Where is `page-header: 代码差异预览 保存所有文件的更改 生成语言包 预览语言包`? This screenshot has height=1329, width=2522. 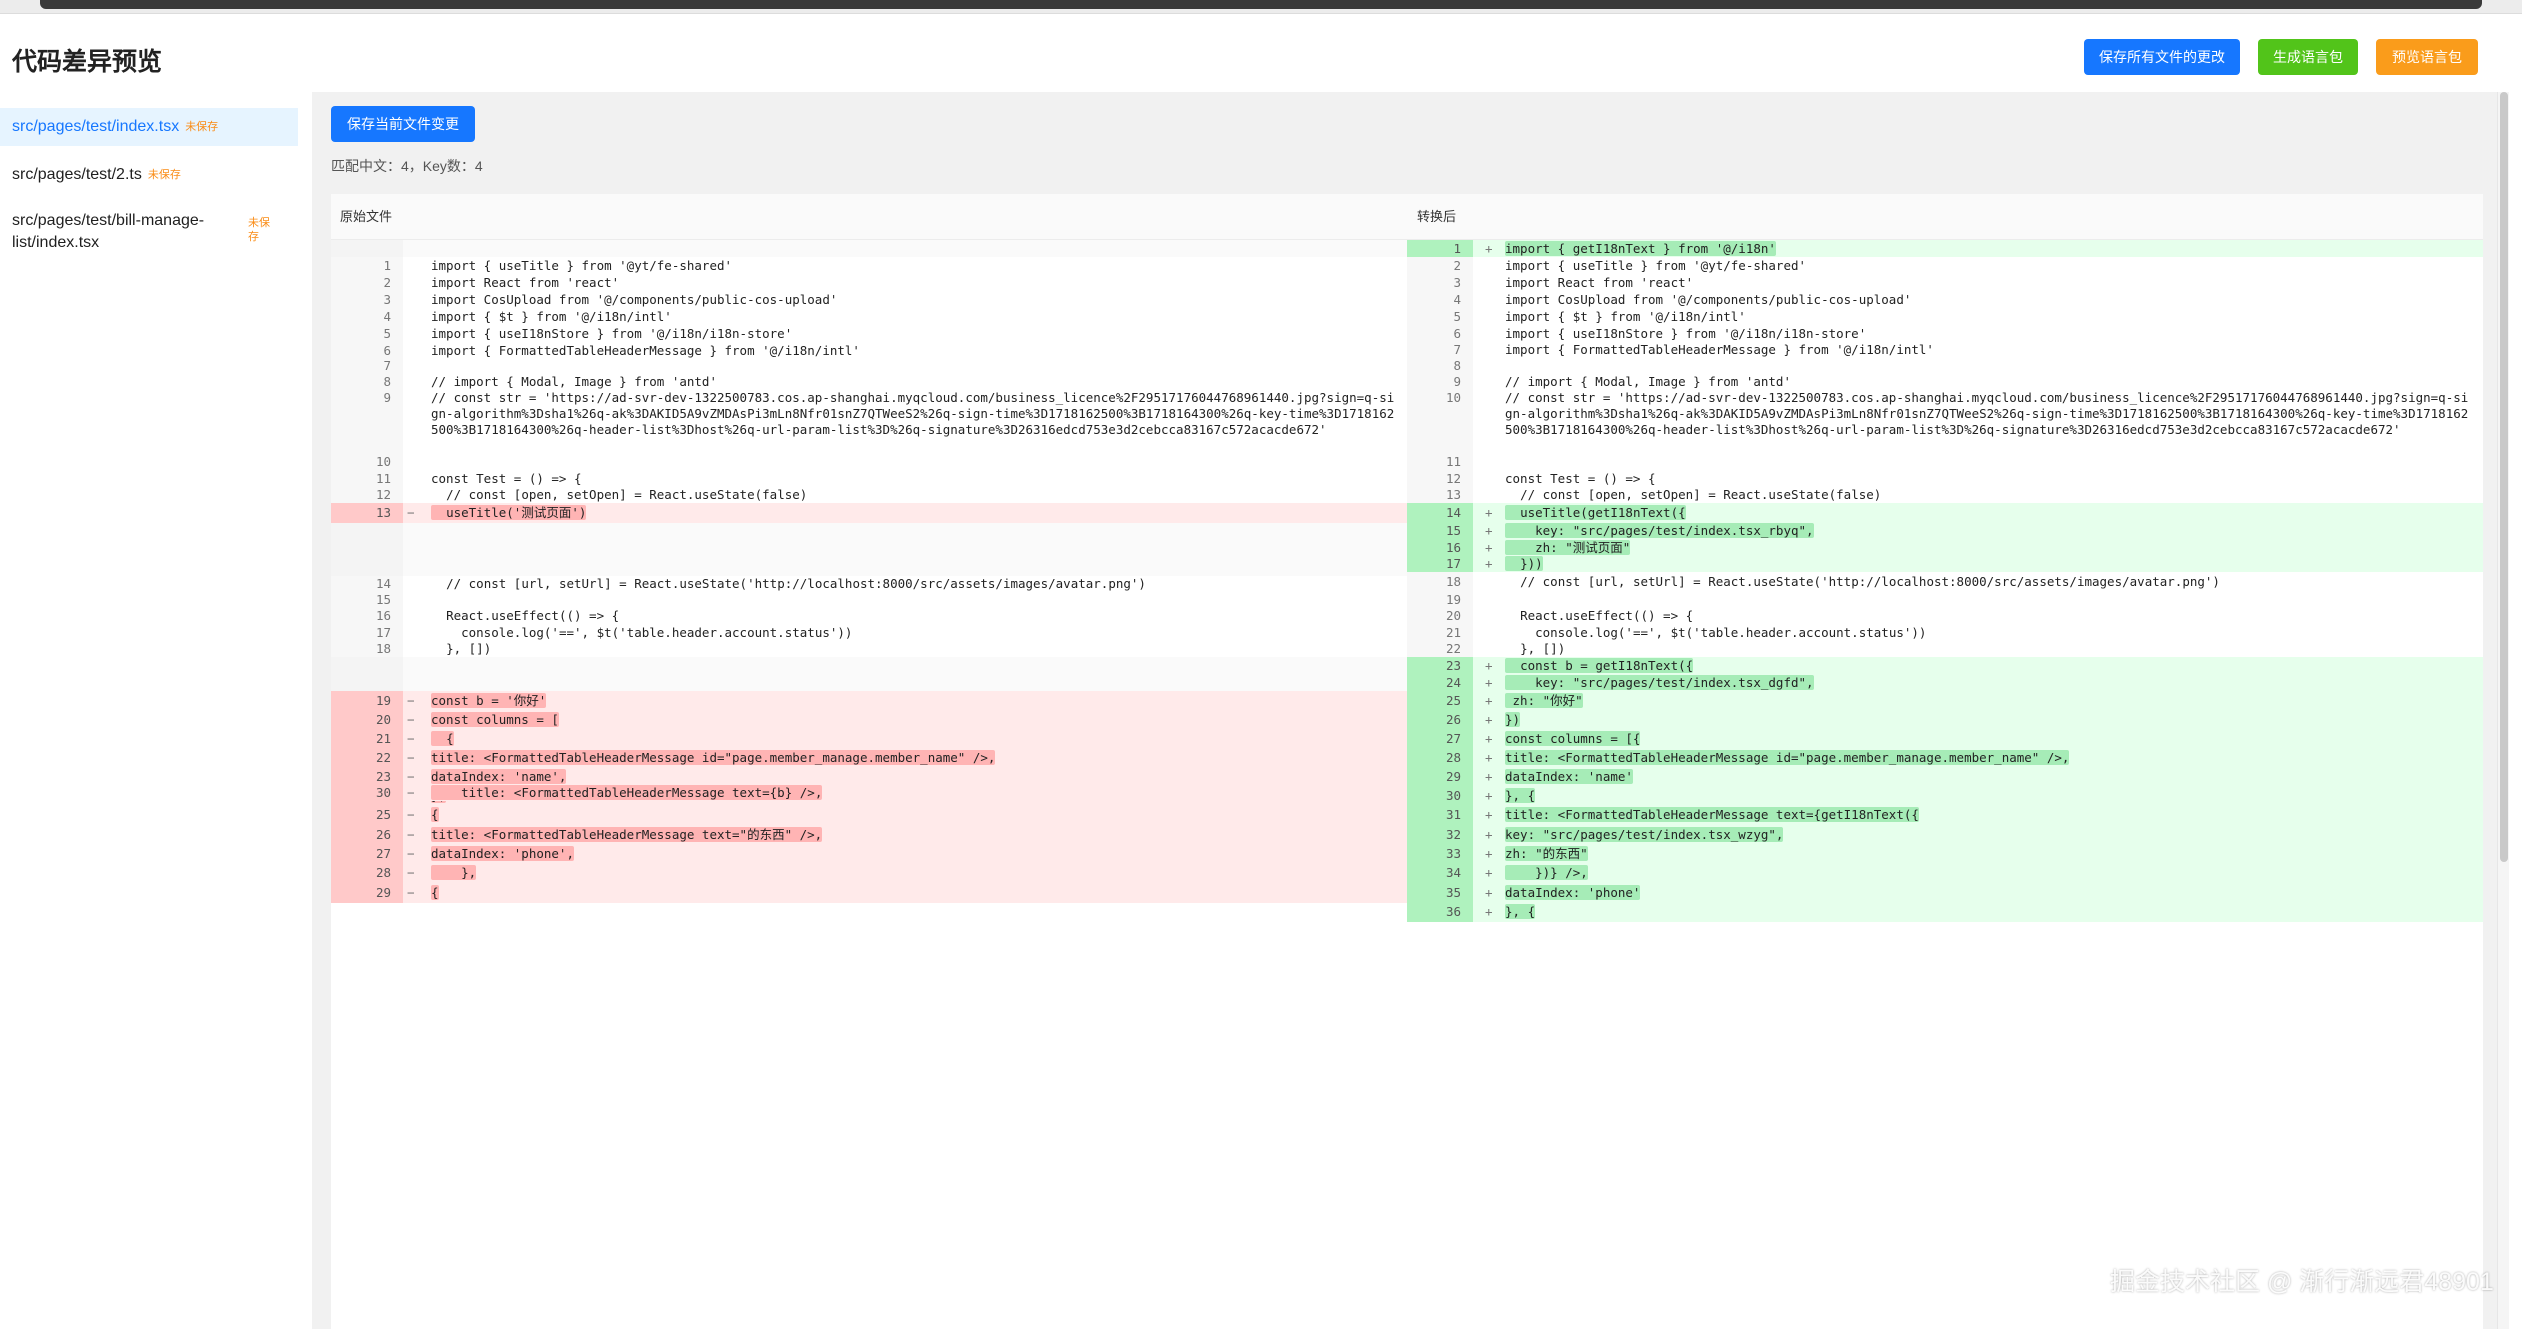
page-header: 代码差异预览 保存所有文件的更改 生成语言包 预览语言包 is located at coordinates (1261, 57).